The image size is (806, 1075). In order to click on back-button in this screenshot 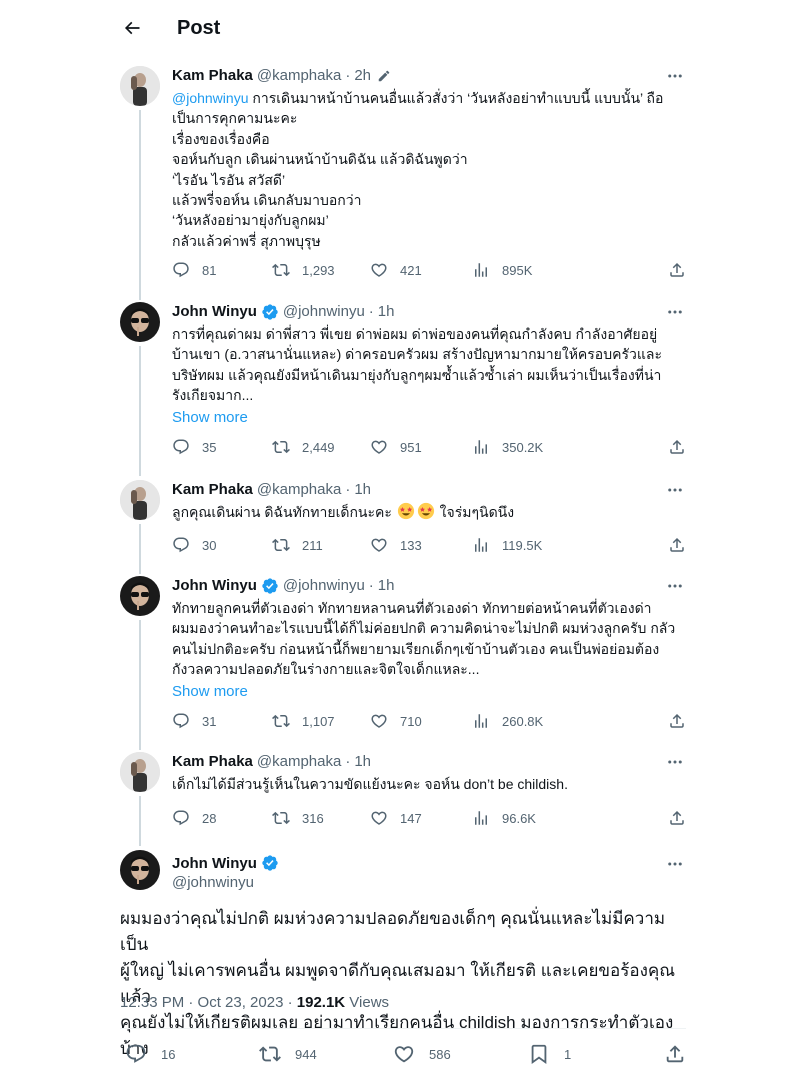, I will do `click(132, 28)`.